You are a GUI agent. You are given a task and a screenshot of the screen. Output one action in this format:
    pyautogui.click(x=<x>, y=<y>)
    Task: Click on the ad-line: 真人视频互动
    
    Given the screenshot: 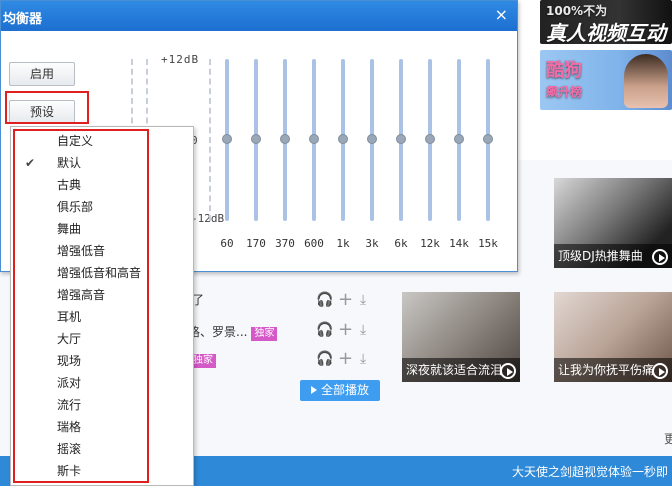 What is the action you would take?
    pyautogui.click(x=606, y=32)
    